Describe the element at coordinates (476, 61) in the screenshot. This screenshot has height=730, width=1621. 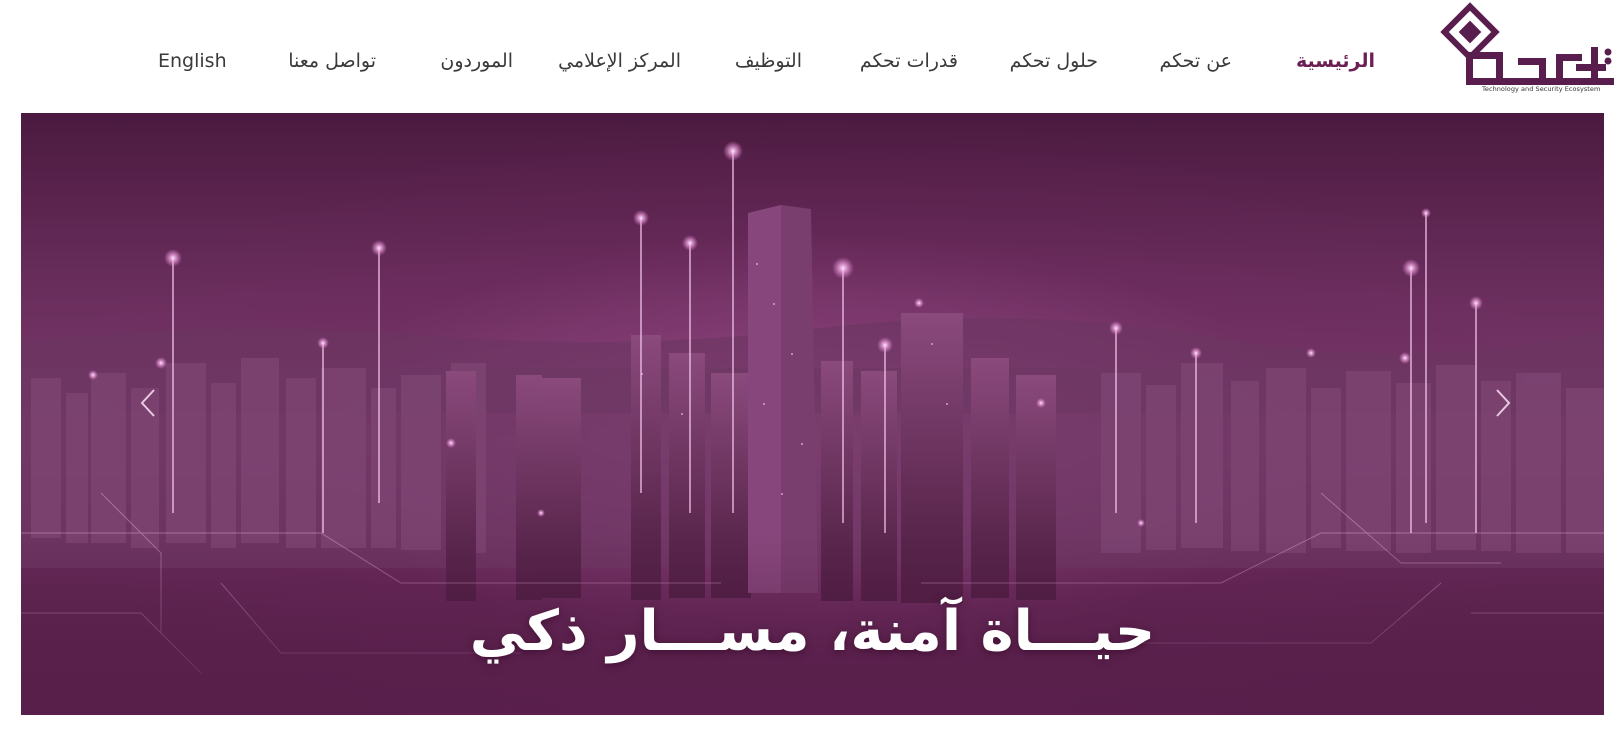
I see `nav-suppliers: الموردون` at that location.